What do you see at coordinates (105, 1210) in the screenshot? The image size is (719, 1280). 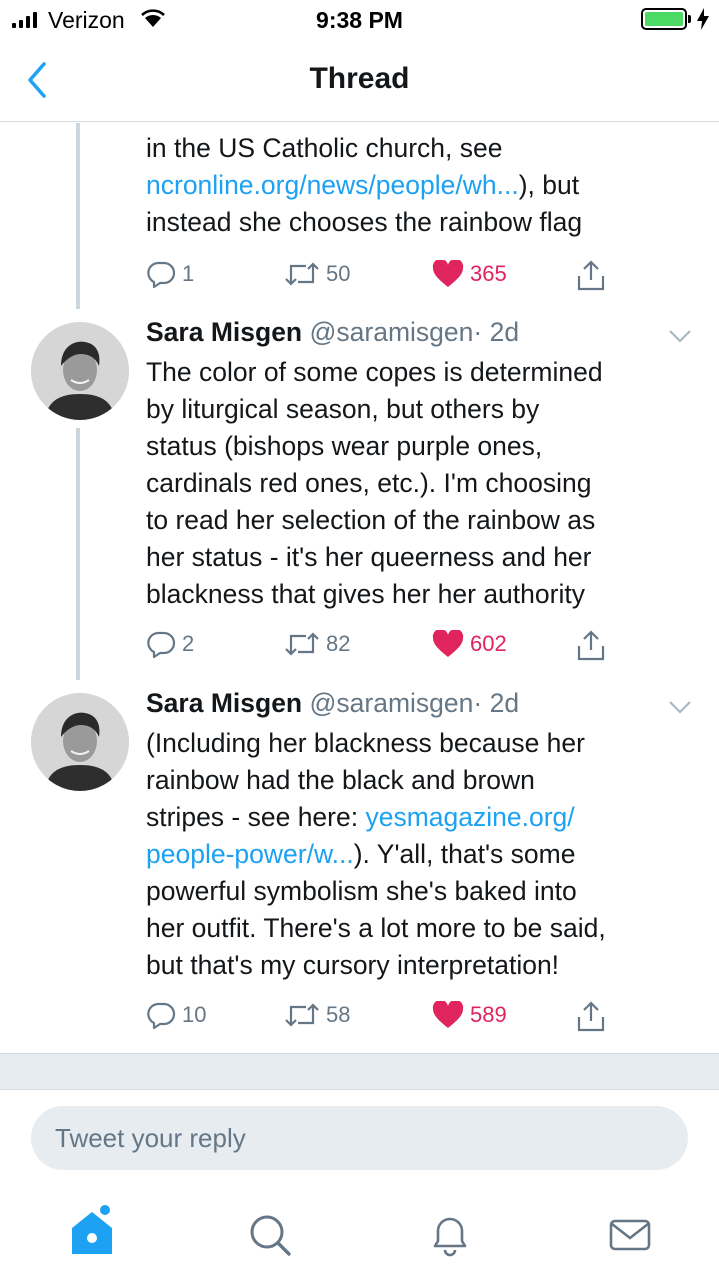 I see `notification-dot` at bounding box center [105, 1210].